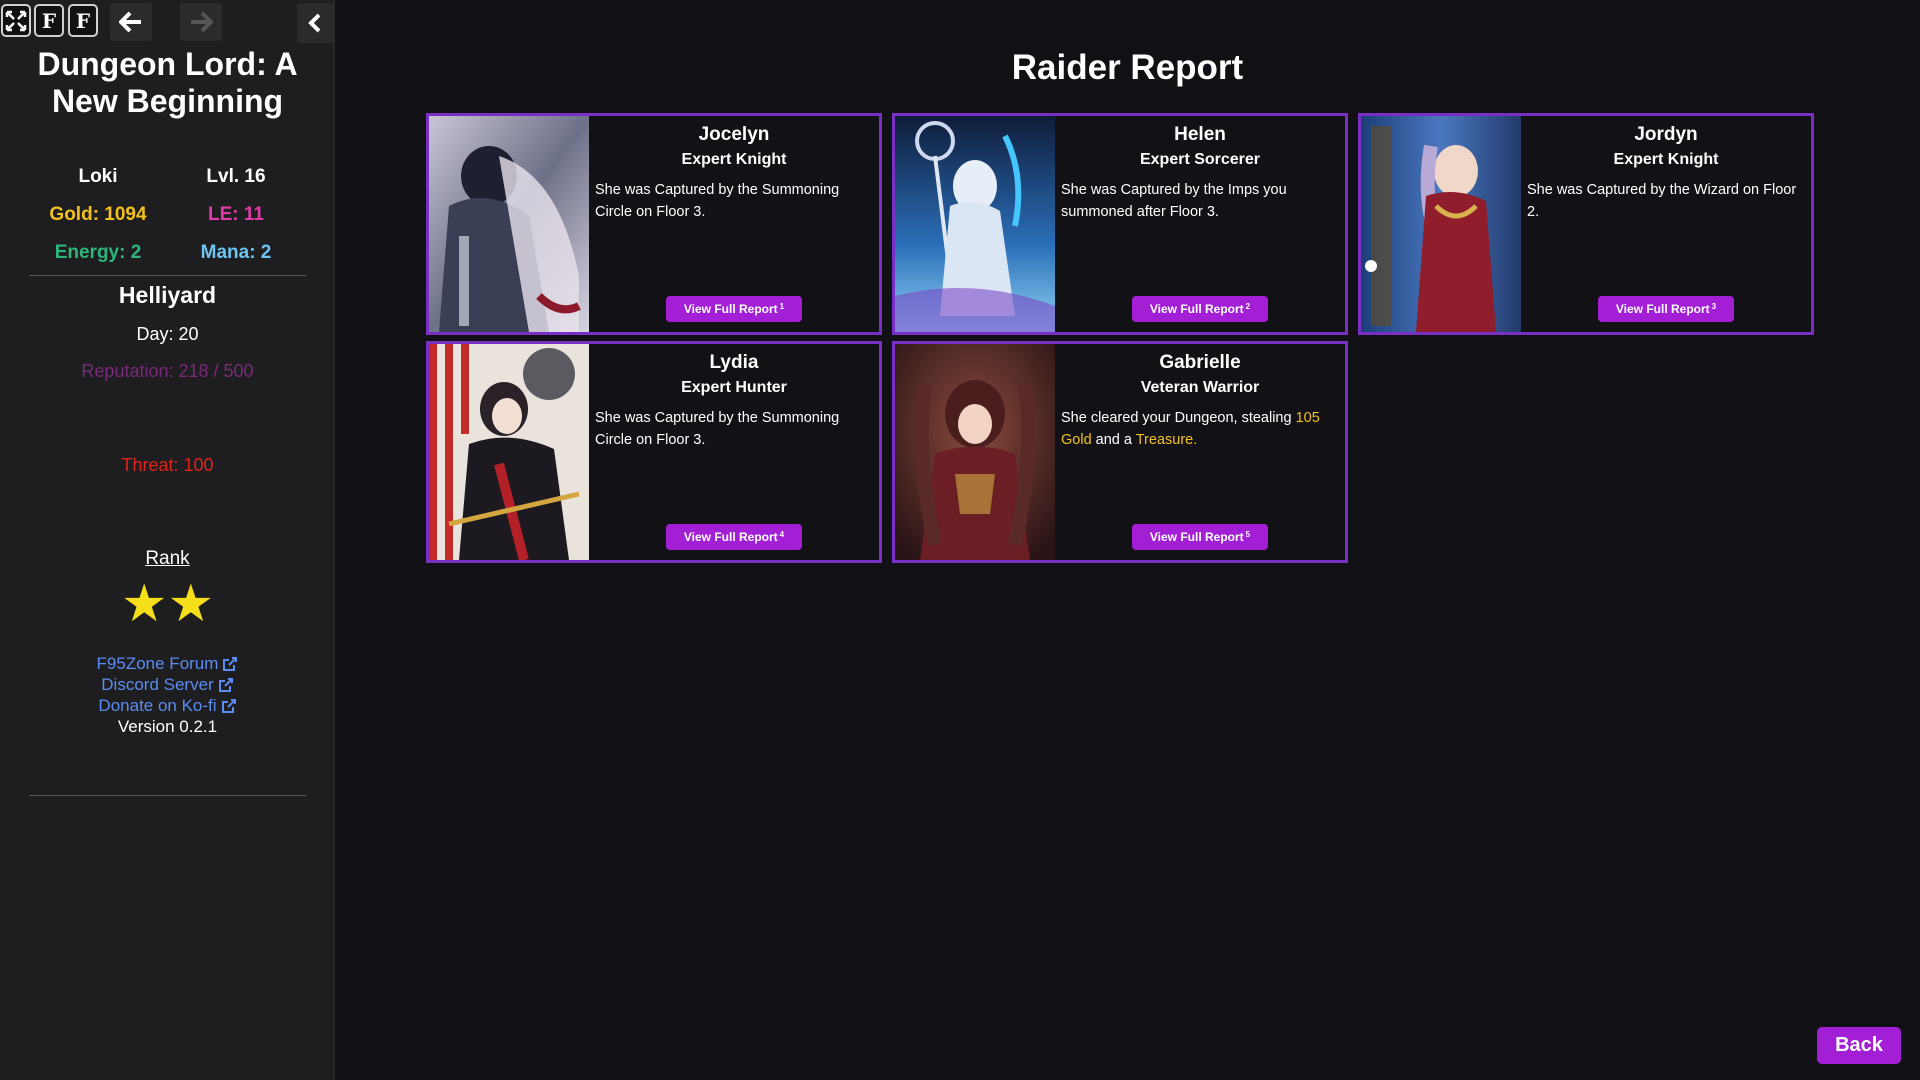  What do you see at coordinates (734, 387) in the screenshot?
I see `raider-class: Expert Hunter` at bounding box center [734, 387].